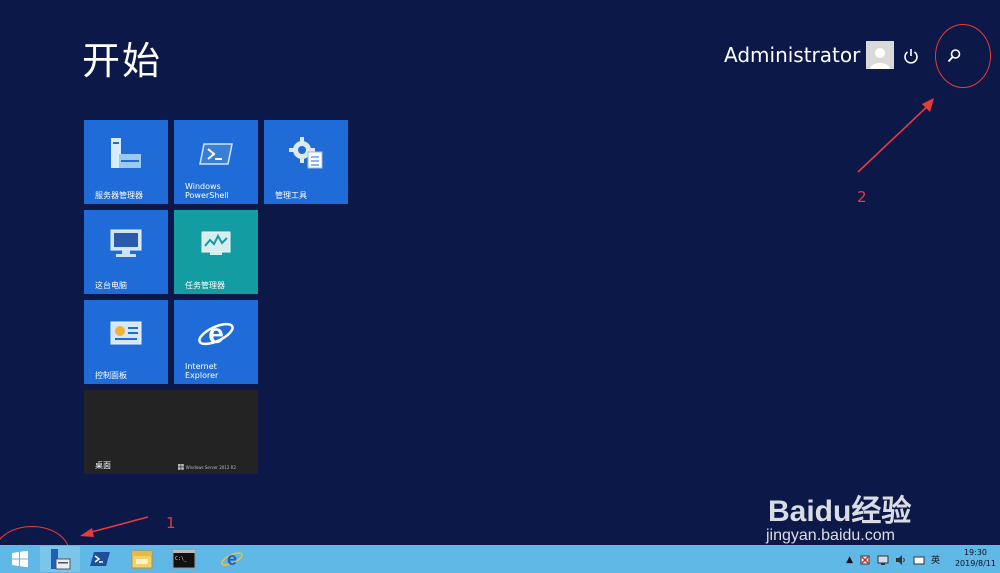 This screenshot has height=573, width=1000. Describe the element at coordinates (126, 243) in the screenshot. I see `computer-icon` at that location.